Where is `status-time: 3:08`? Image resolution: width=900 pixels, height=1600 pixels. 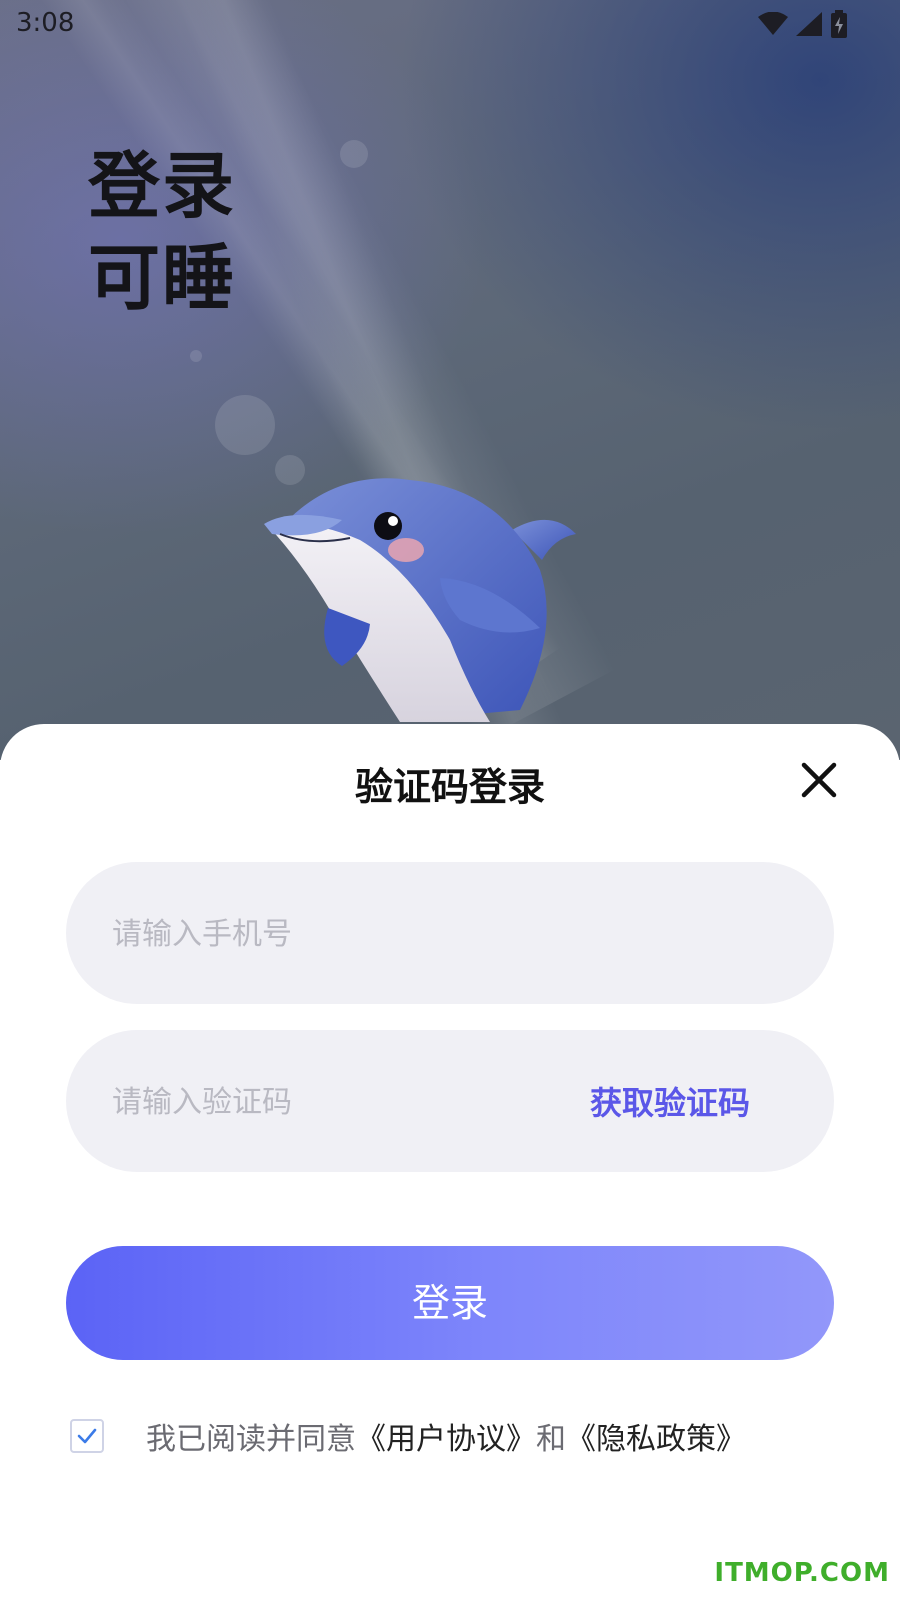 status-time: 3:08 is located at coordinates (45, 23).